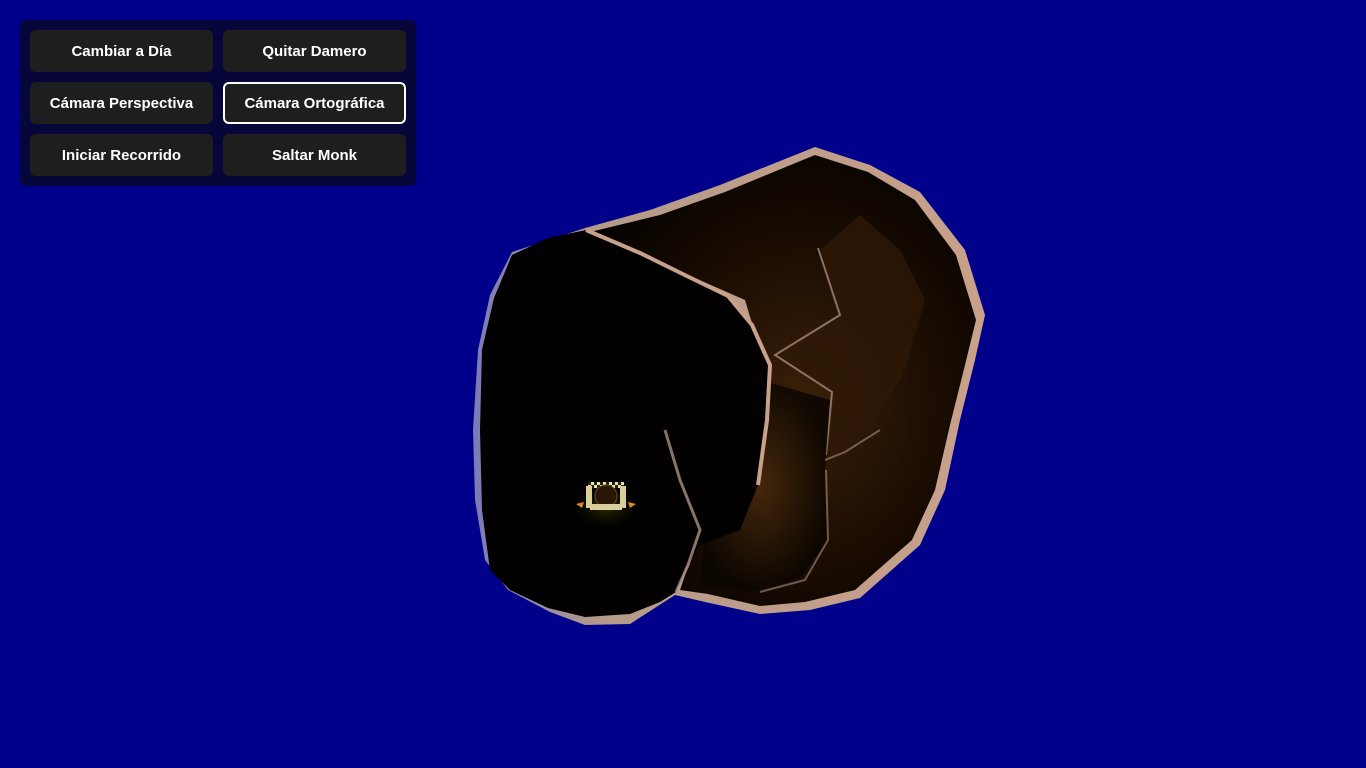 This screenshot has width=1366, height=768. I want to click on monk-body, so click(606, 496).